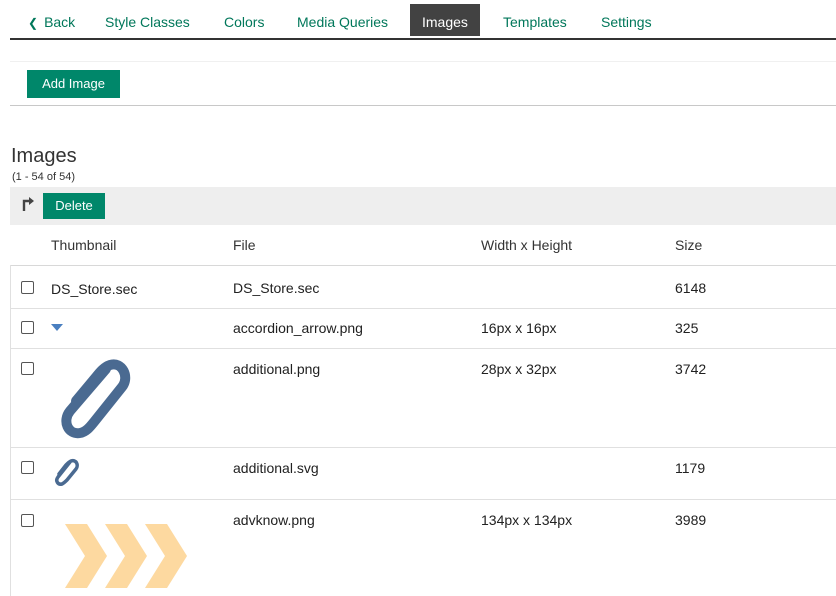  What do you see at coordinates (691, 369) in the screenshot?
I see `file-size: 3742` at bounding box center [691, 369].